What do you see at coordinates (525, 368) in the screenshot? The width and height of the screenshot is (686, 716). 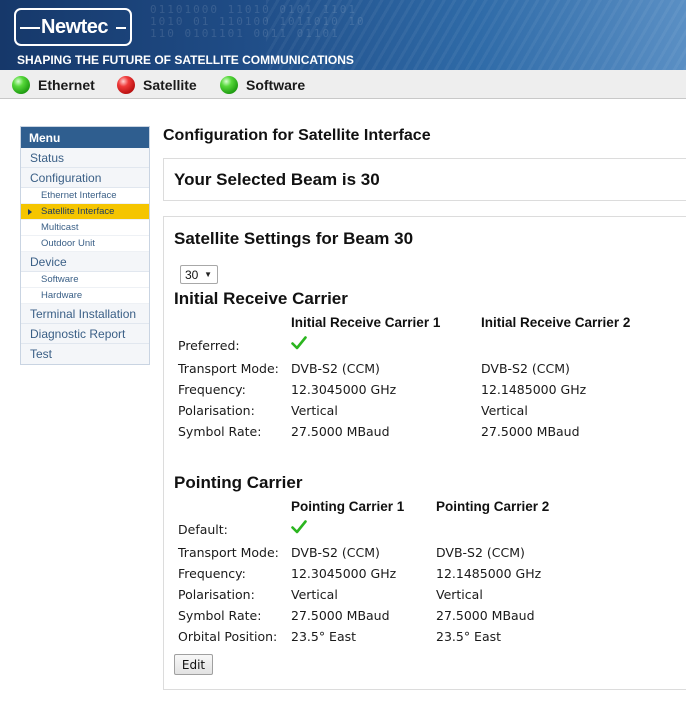 I see `receive-transport-value-2: DVB-S2 (CCM)` at bounding box center [525, 368].